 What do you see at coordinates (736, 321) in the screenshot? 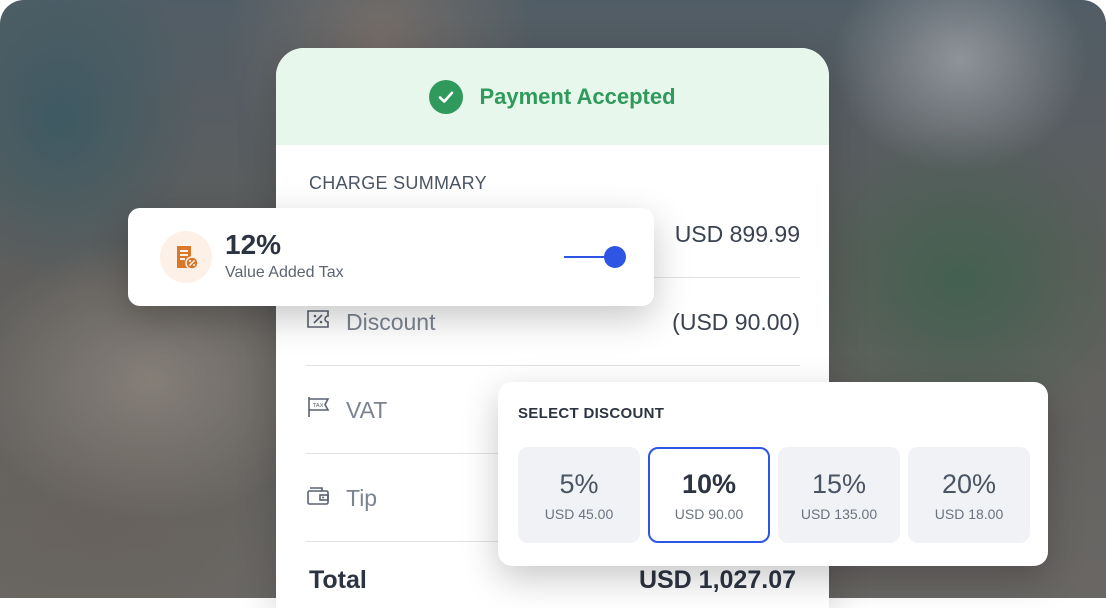
I see `discount-value: (USD 90.00)` at bounding box center [736, 321].